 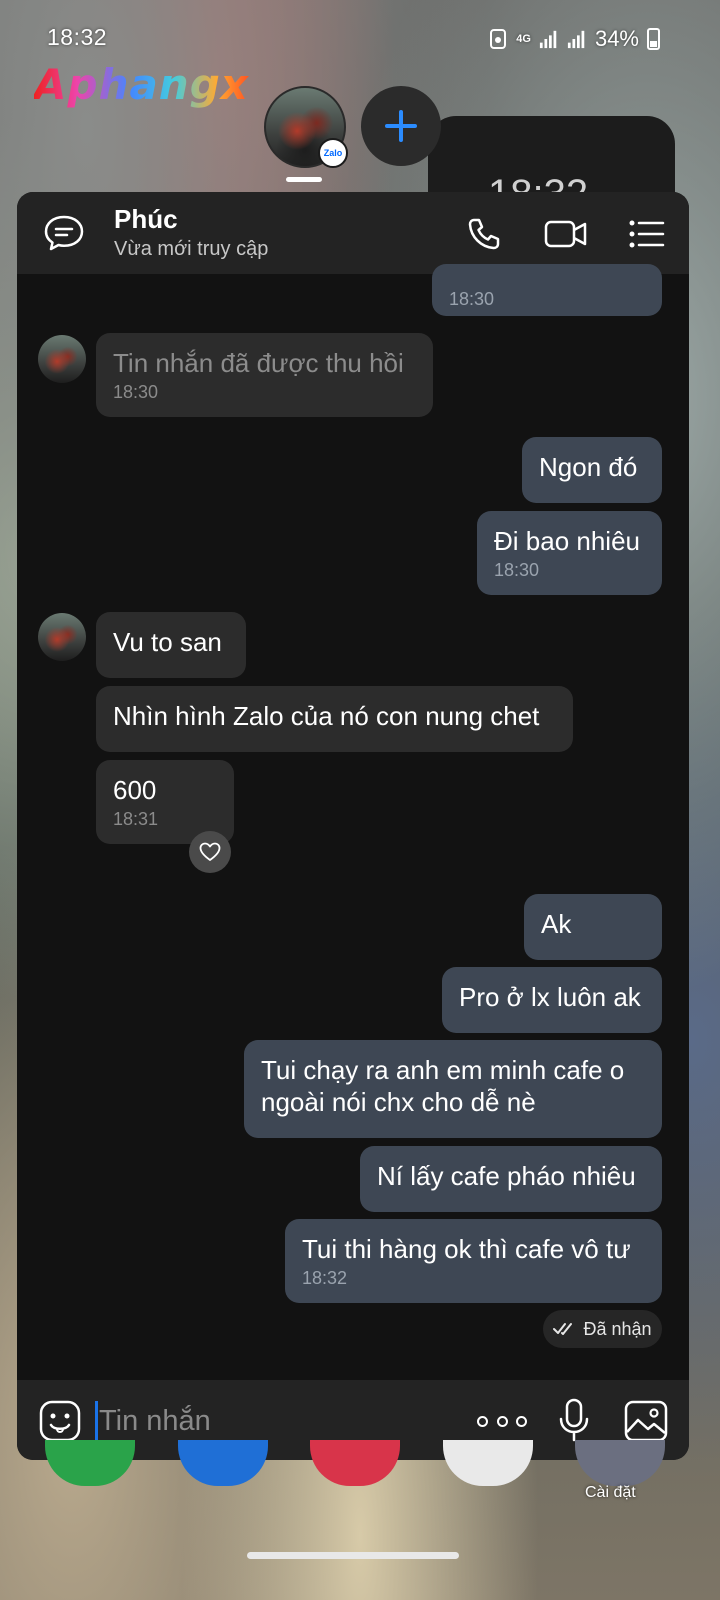 I want to click on message-text: Đi bao nhiêu, so click(x=567, y=541).